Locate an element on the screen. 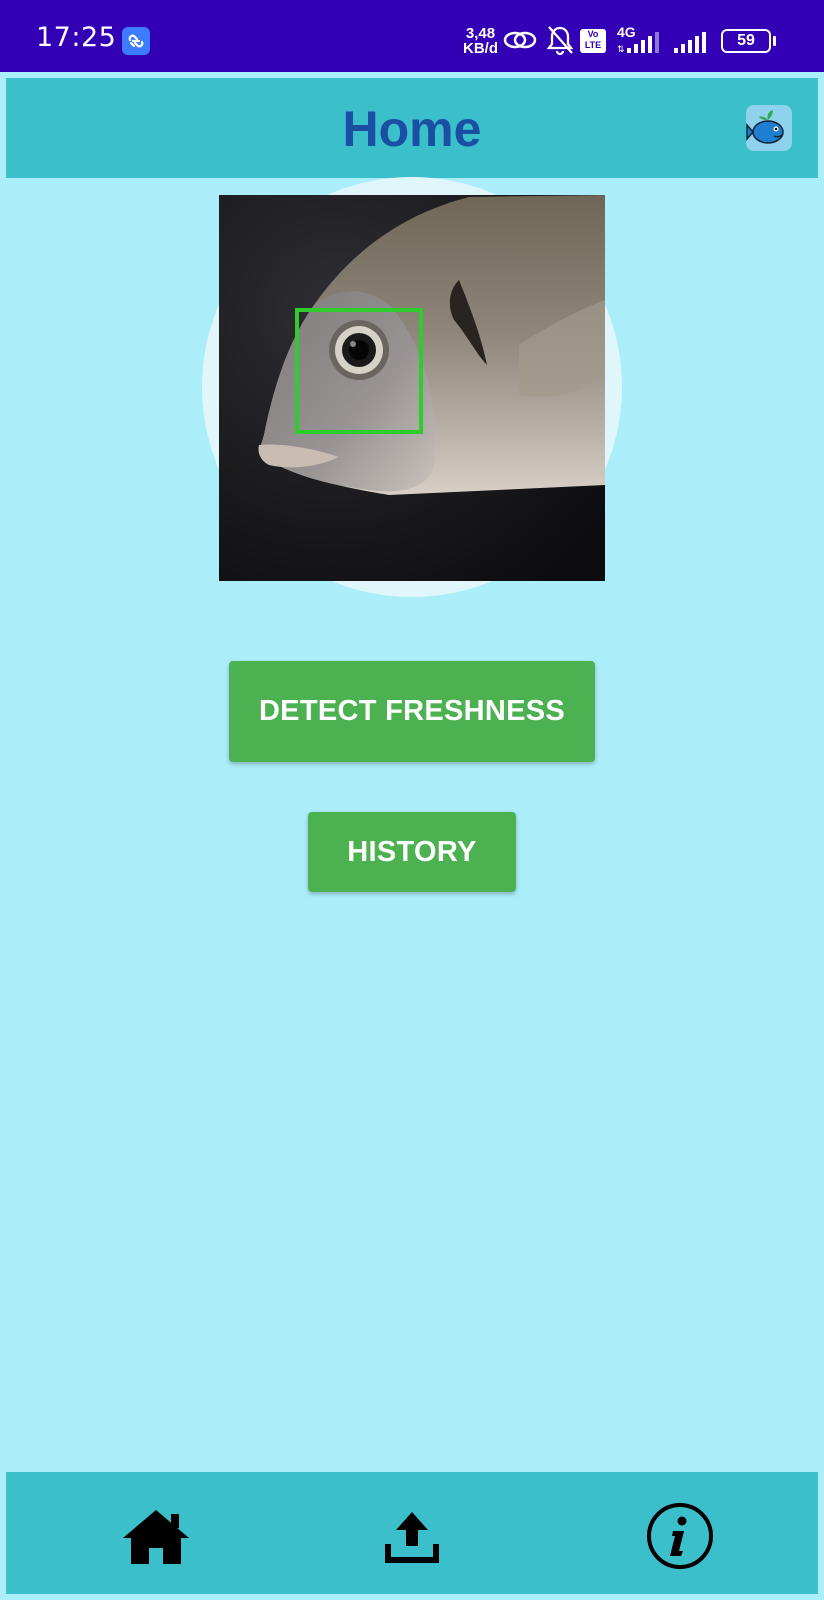 This screenshot has height=1600, width=824. detect-freshness-button: DETECT FRESHNESS is located at coordinates (412, 711).